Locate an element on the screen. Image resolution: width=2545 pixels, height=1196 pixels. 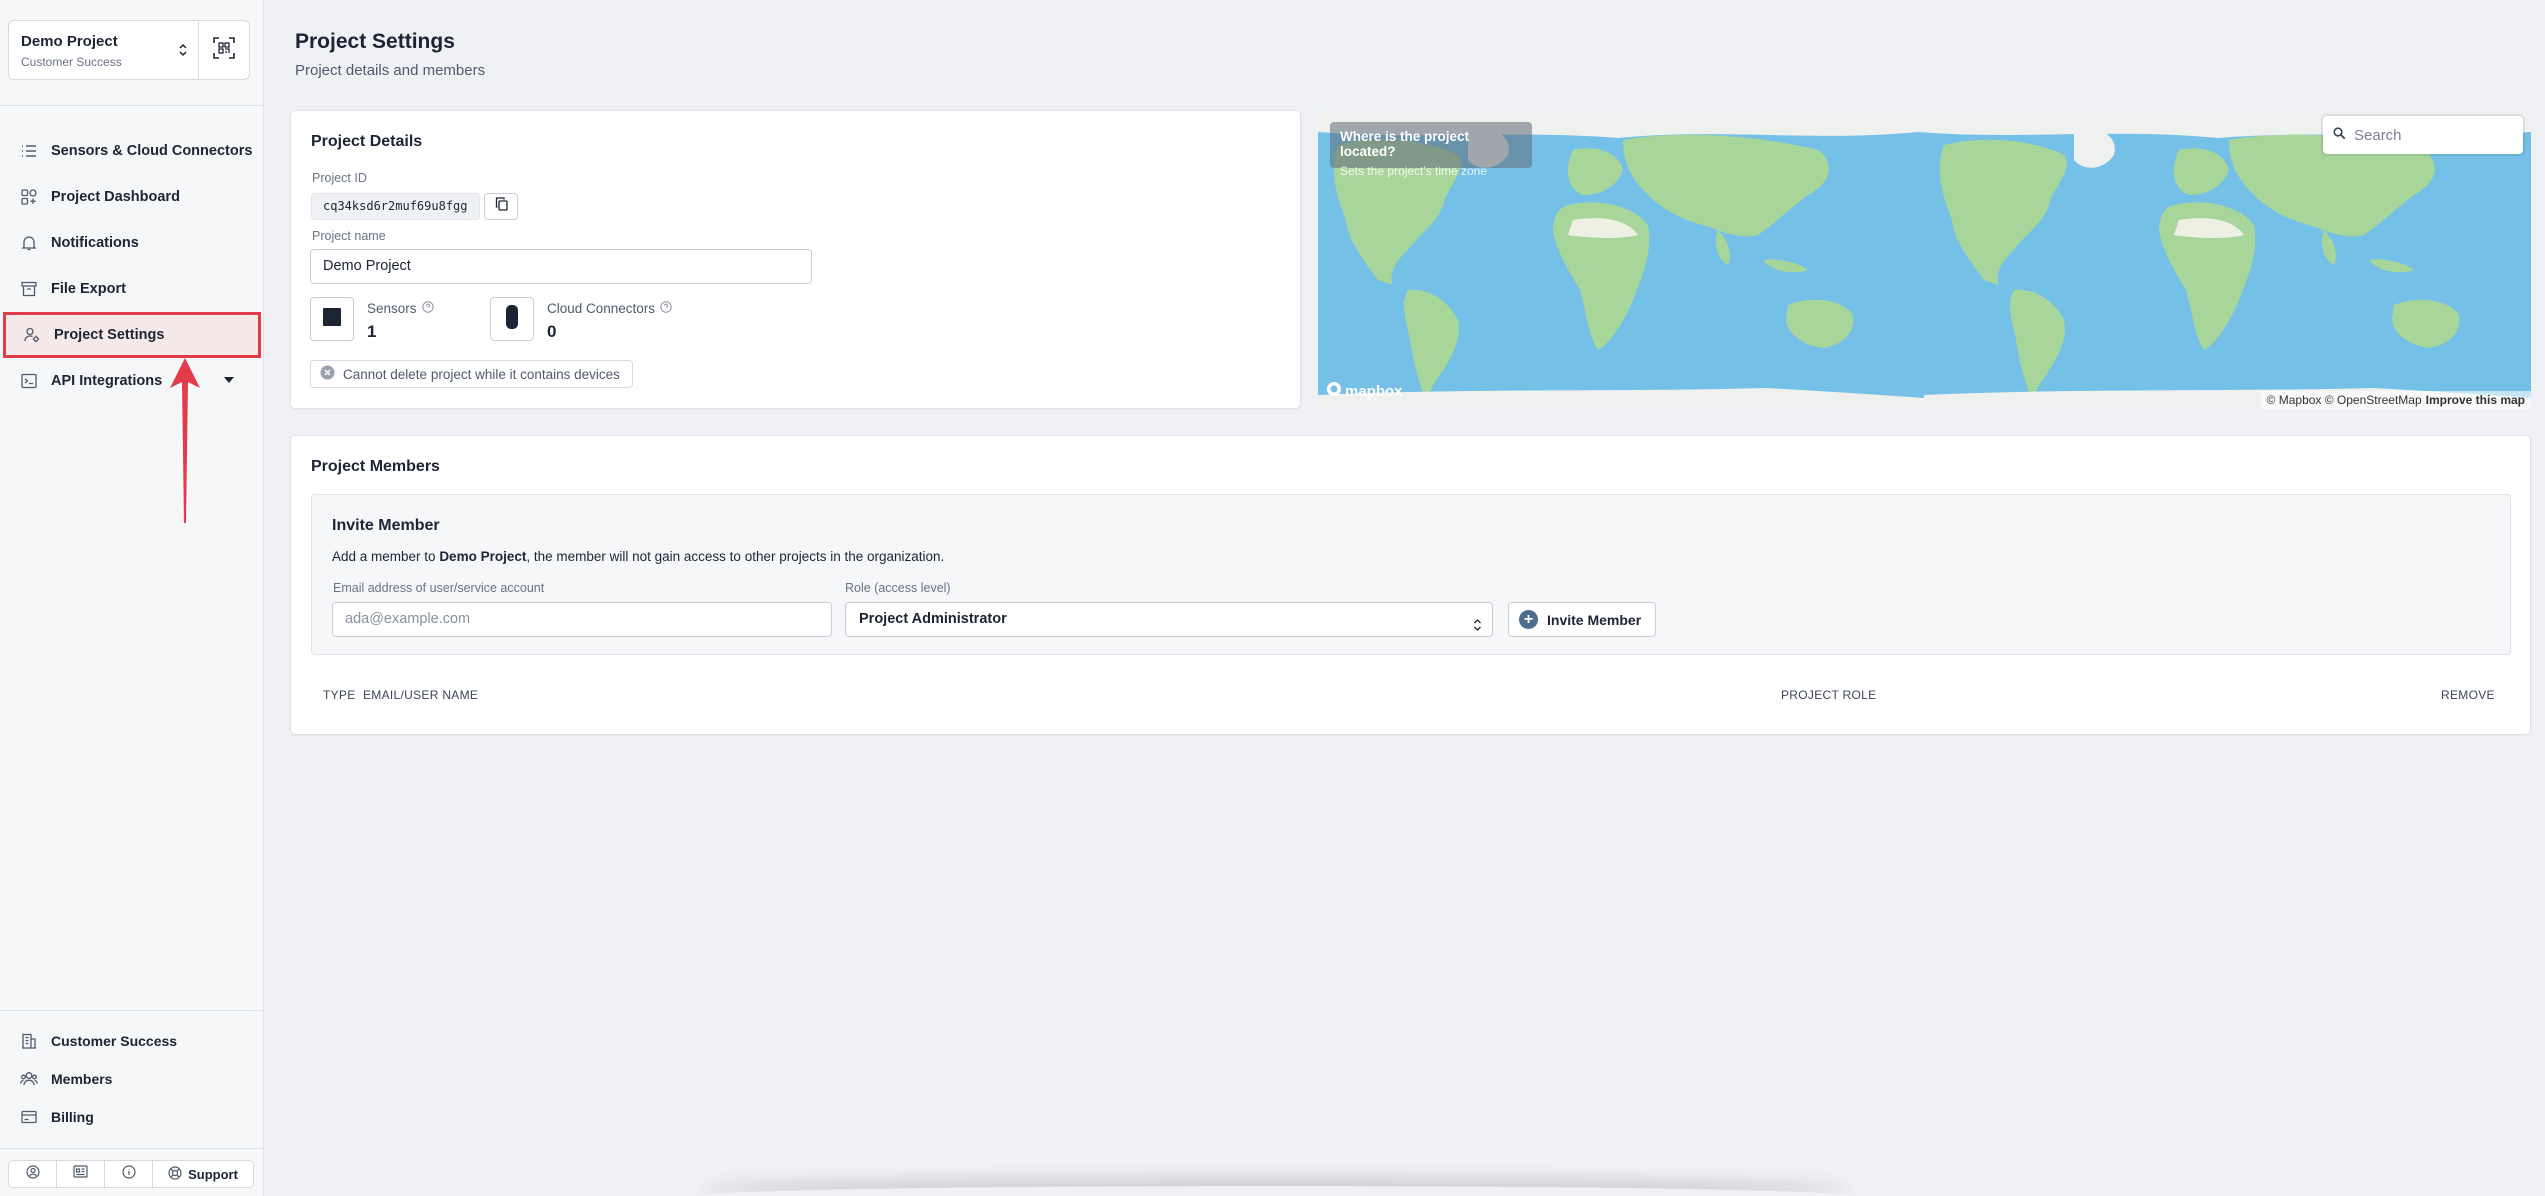
sidebar-item-members: Members is located at coordinates (132, 1079).